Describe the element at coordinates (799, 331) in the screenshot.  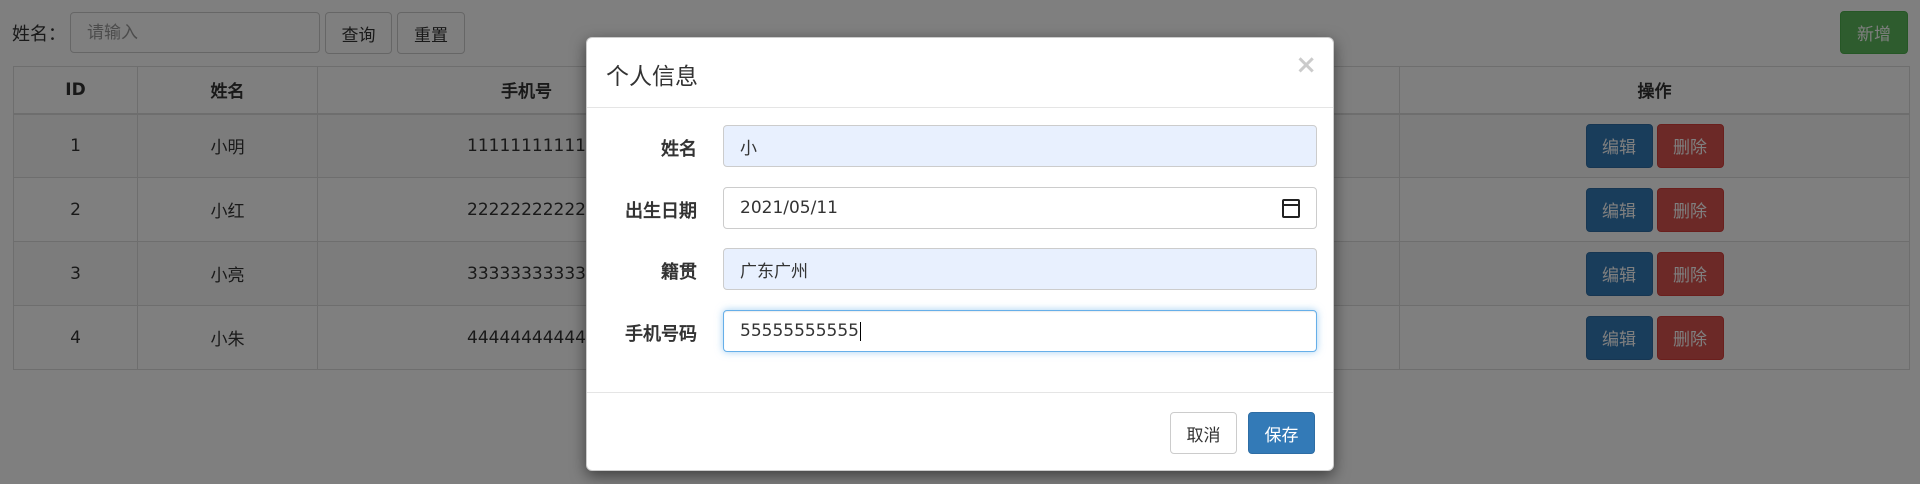
I see `phone-value: 55555555555` at that location.